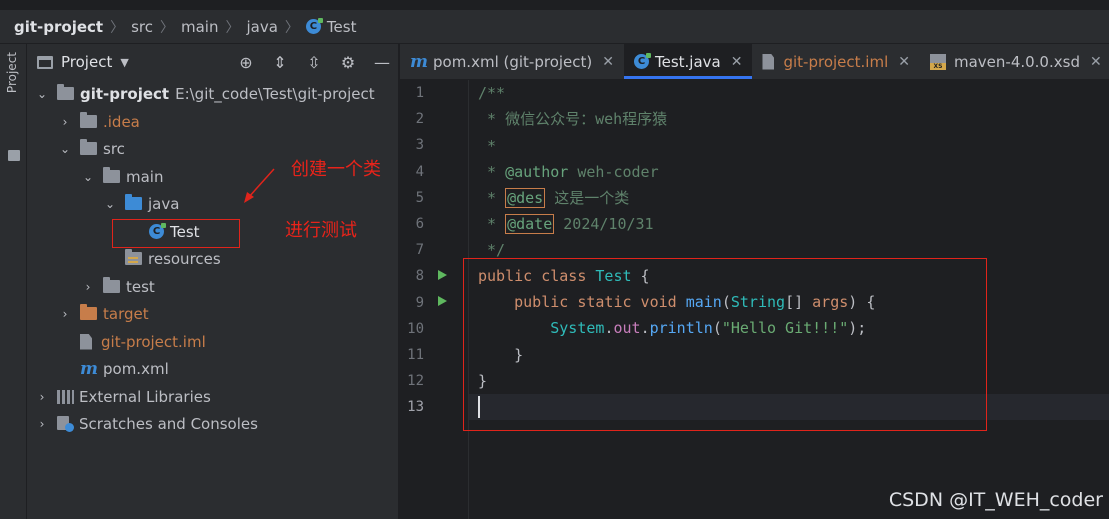 The width and height of the screenshot is (1109, 519). I want to click on annotation-create-class: 创建一个类, so click(336, 169).